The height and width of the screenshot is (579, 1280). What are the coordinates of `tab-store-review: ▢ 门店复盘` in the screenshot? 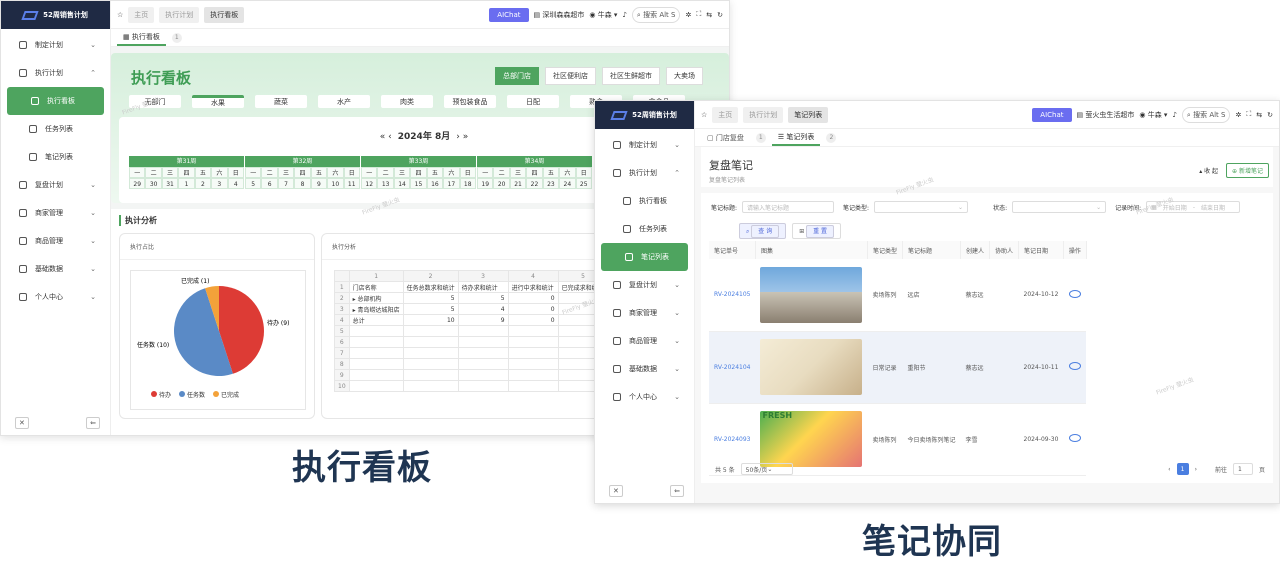 It's located at (725, 138).